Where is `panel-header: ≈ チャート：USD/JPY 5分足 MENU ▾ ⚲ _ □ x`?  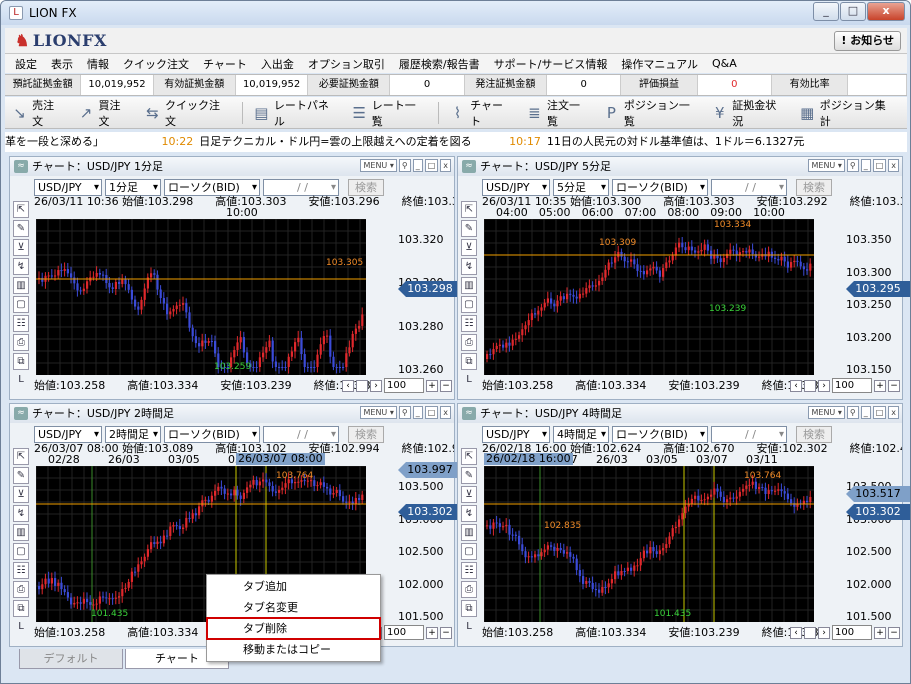 panel-header: ≈ チャート：USD/JPY 5分足 MENU ▾ ⚲ _ □ x is located at coordinates (680, 166).